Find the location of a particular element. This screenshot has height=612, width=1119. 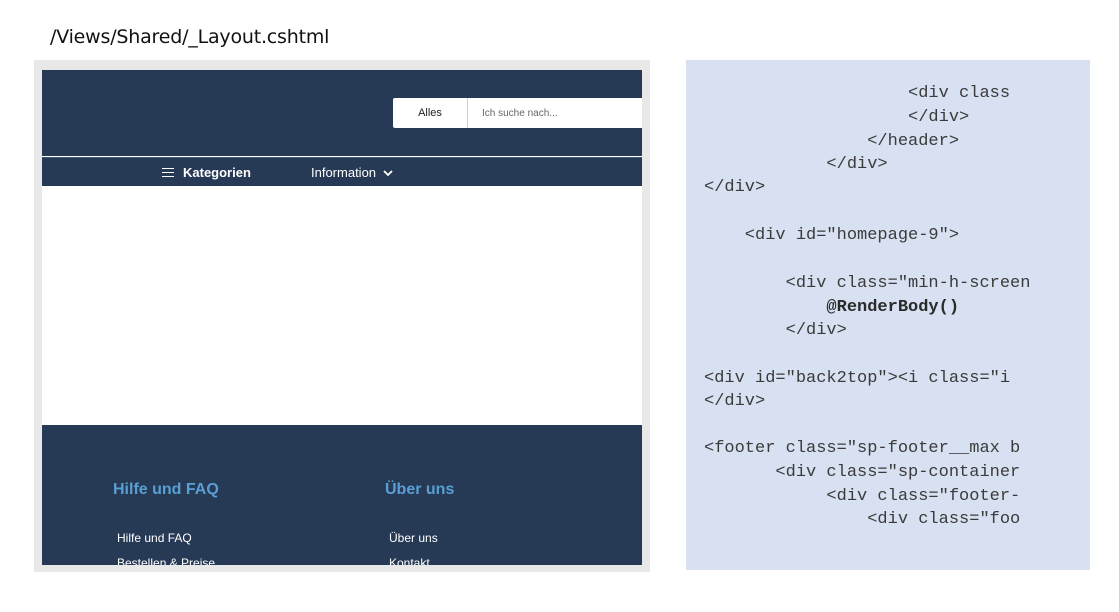

hamburger-icon is located at coordinates (168, 172).